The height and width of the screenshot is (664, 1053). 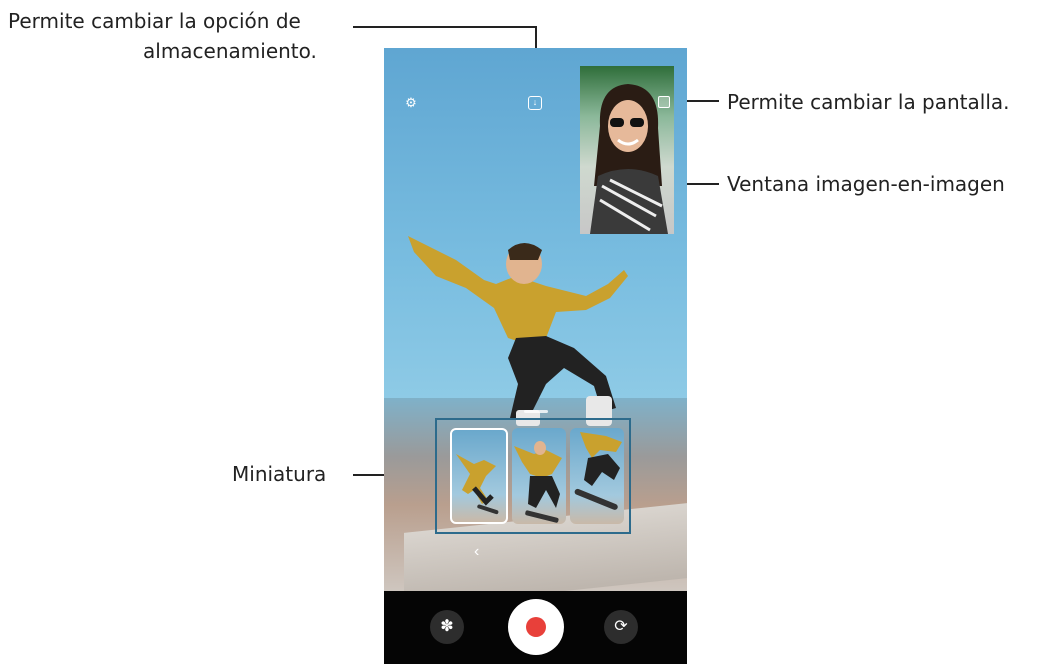 I want to click on thumbnail-callout: Miniatura, so click(x=279, y=474).